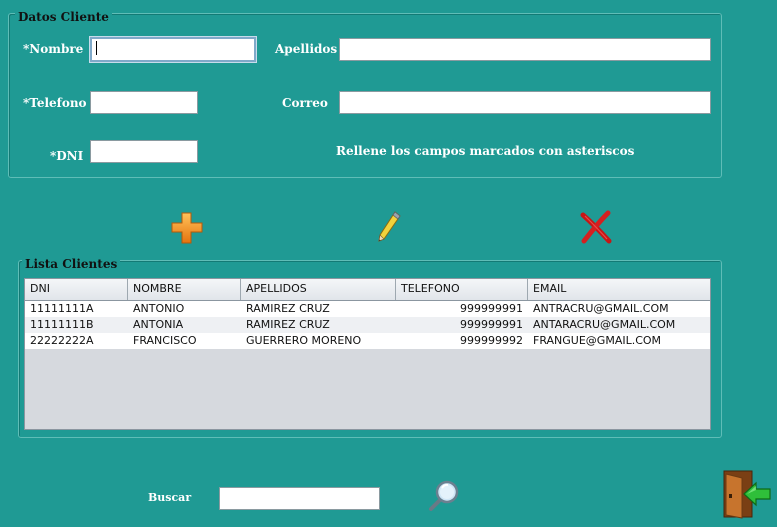  What do you see at coordinates (158, 324) in the screenshot?
I see `cell-nombre: ANTONIA` at bounding box center [158, 324].